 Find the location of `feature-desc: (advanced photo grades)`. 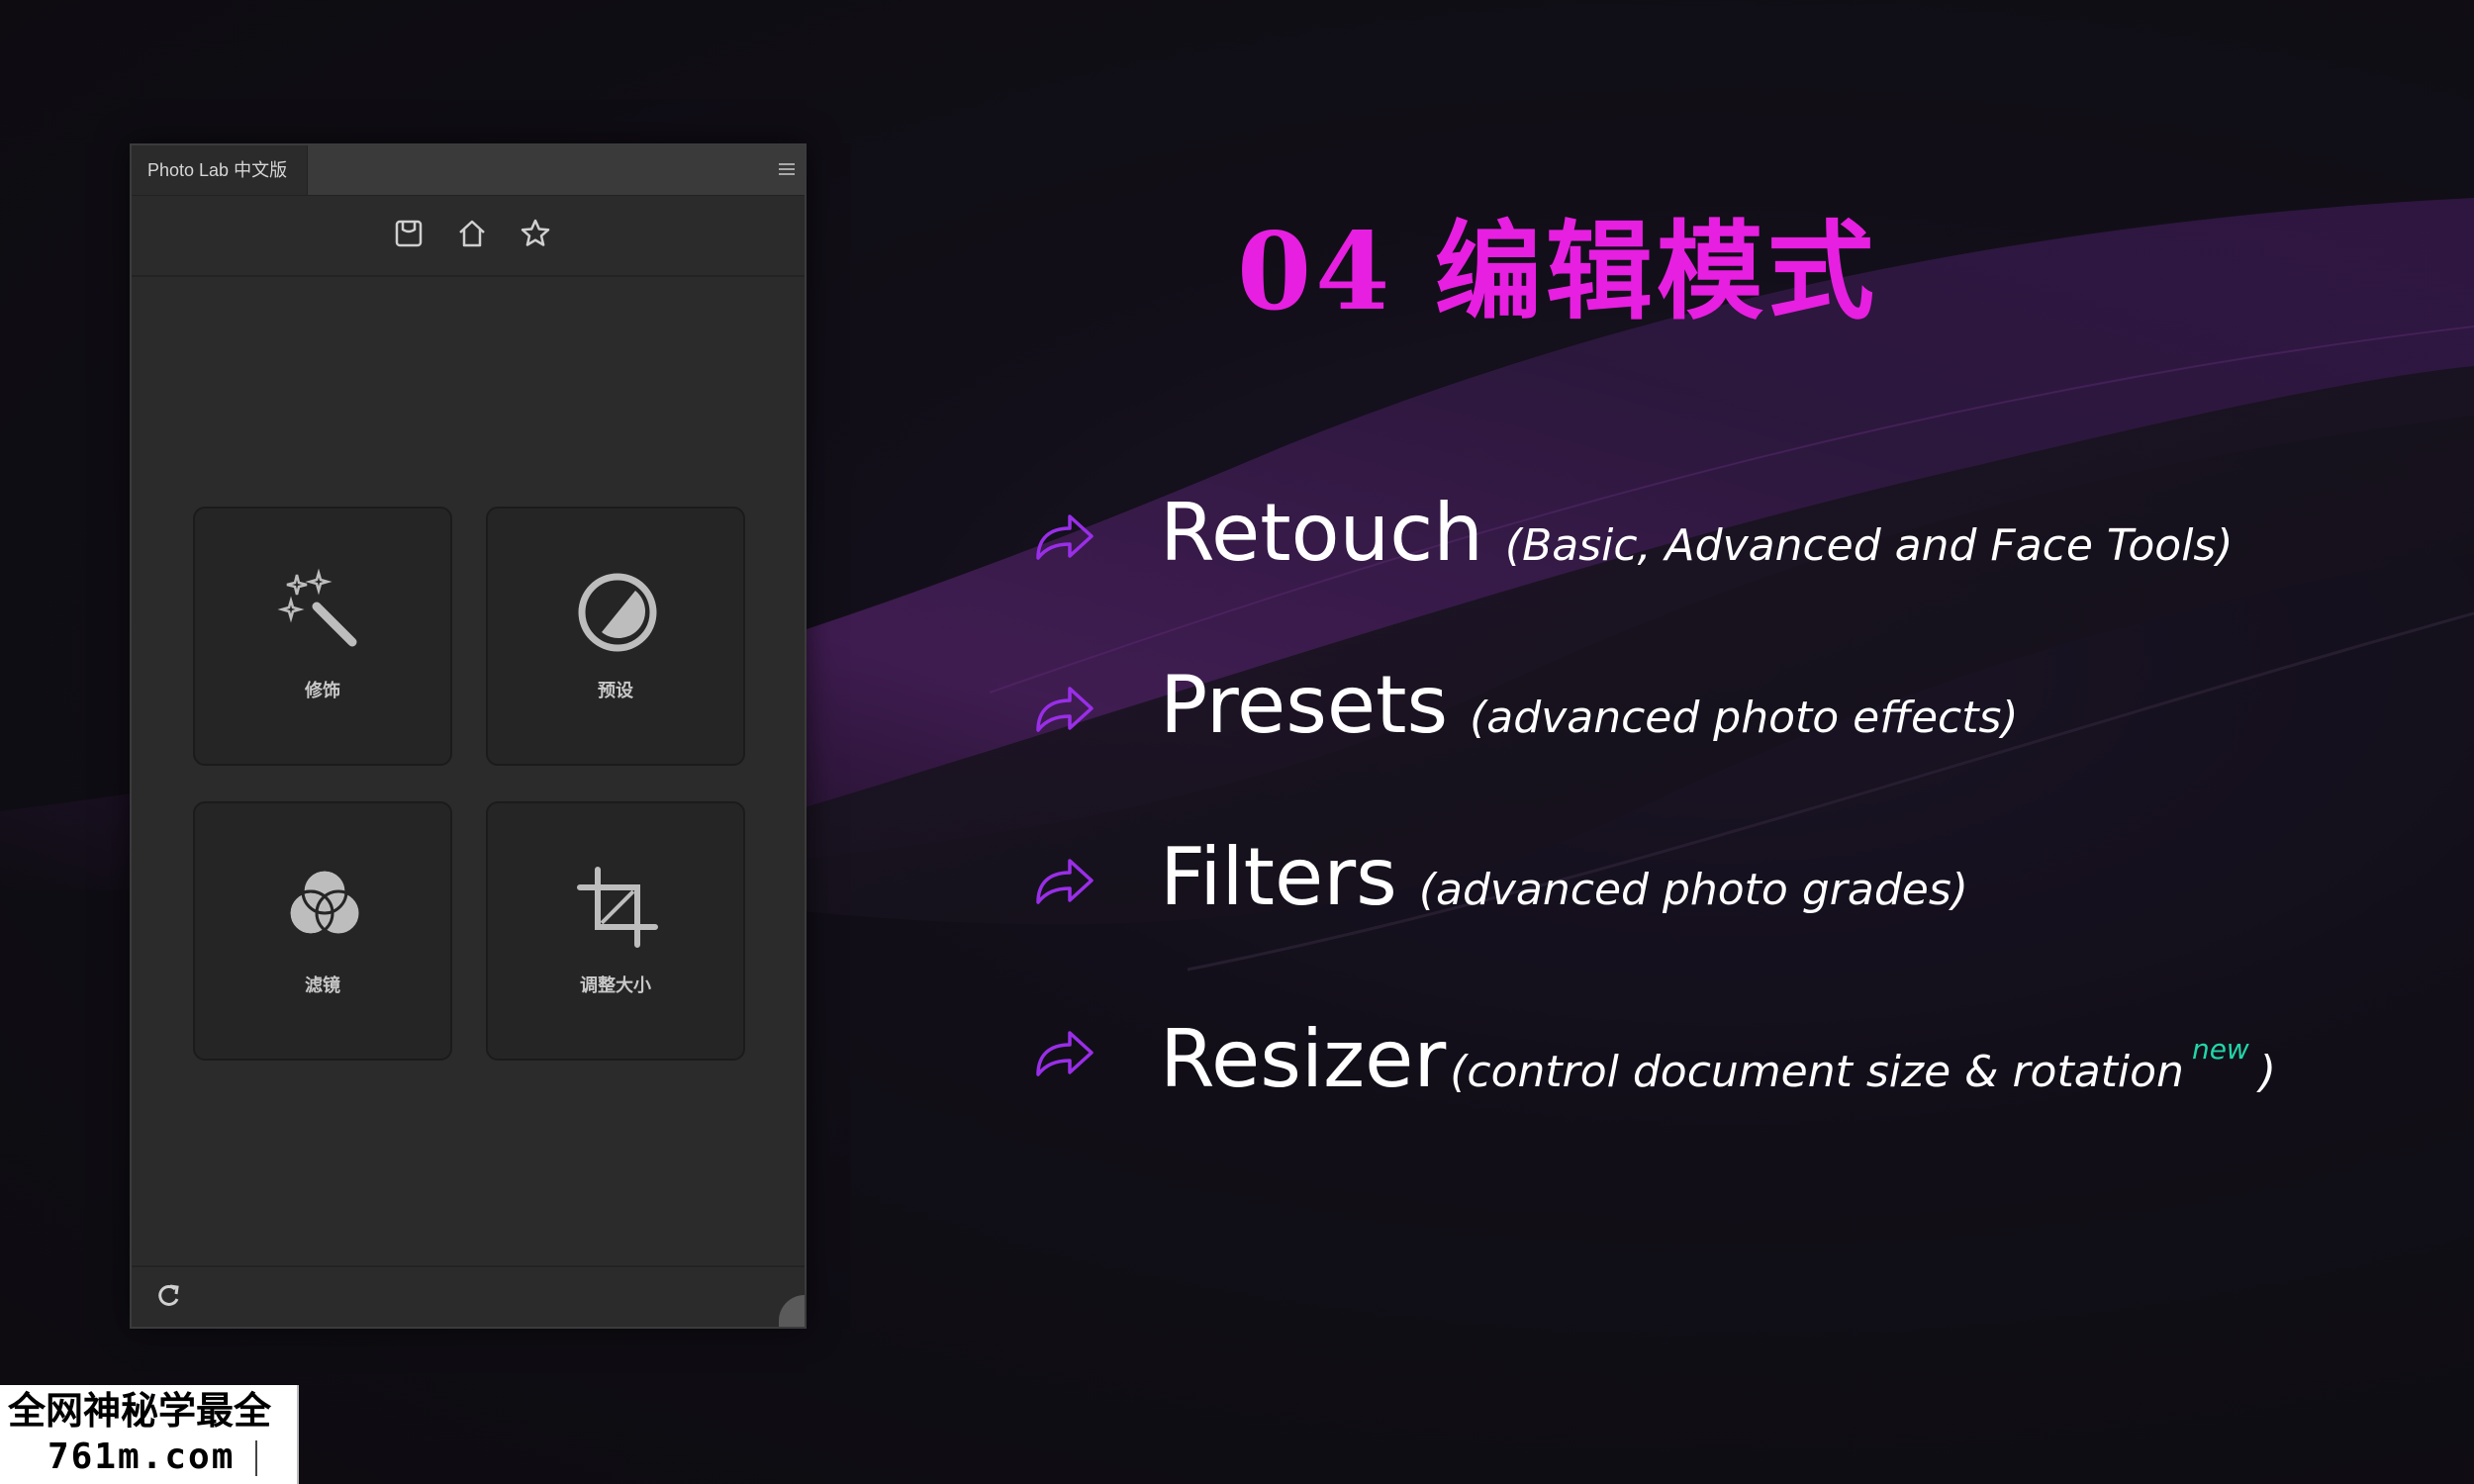

feature-desc: (advanced photo grades) is located at coordinates (1693, 890).